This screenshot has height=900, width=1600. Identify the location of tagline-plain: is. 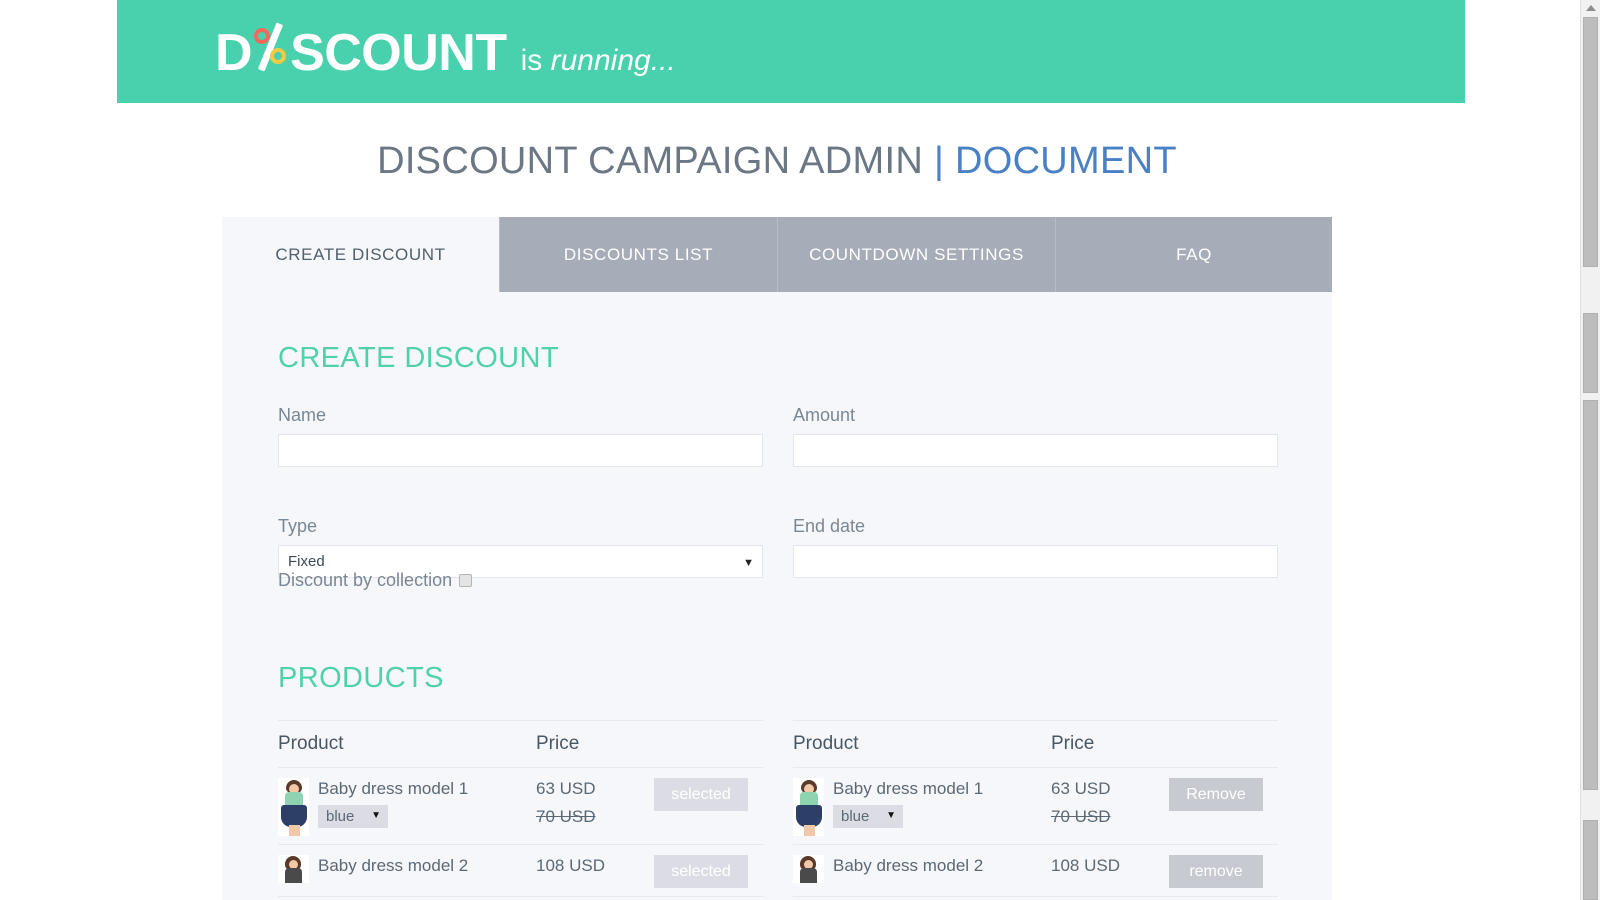
(535, 60).